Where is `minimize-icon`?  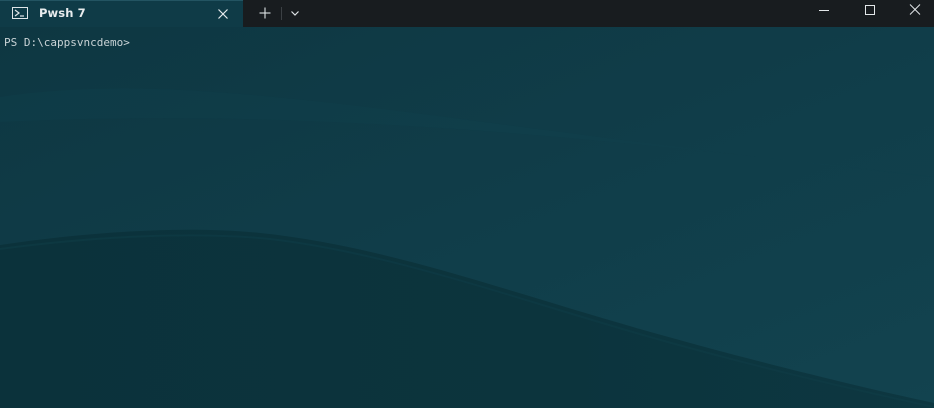 minimize-icon is located at coordinates (824, 10).